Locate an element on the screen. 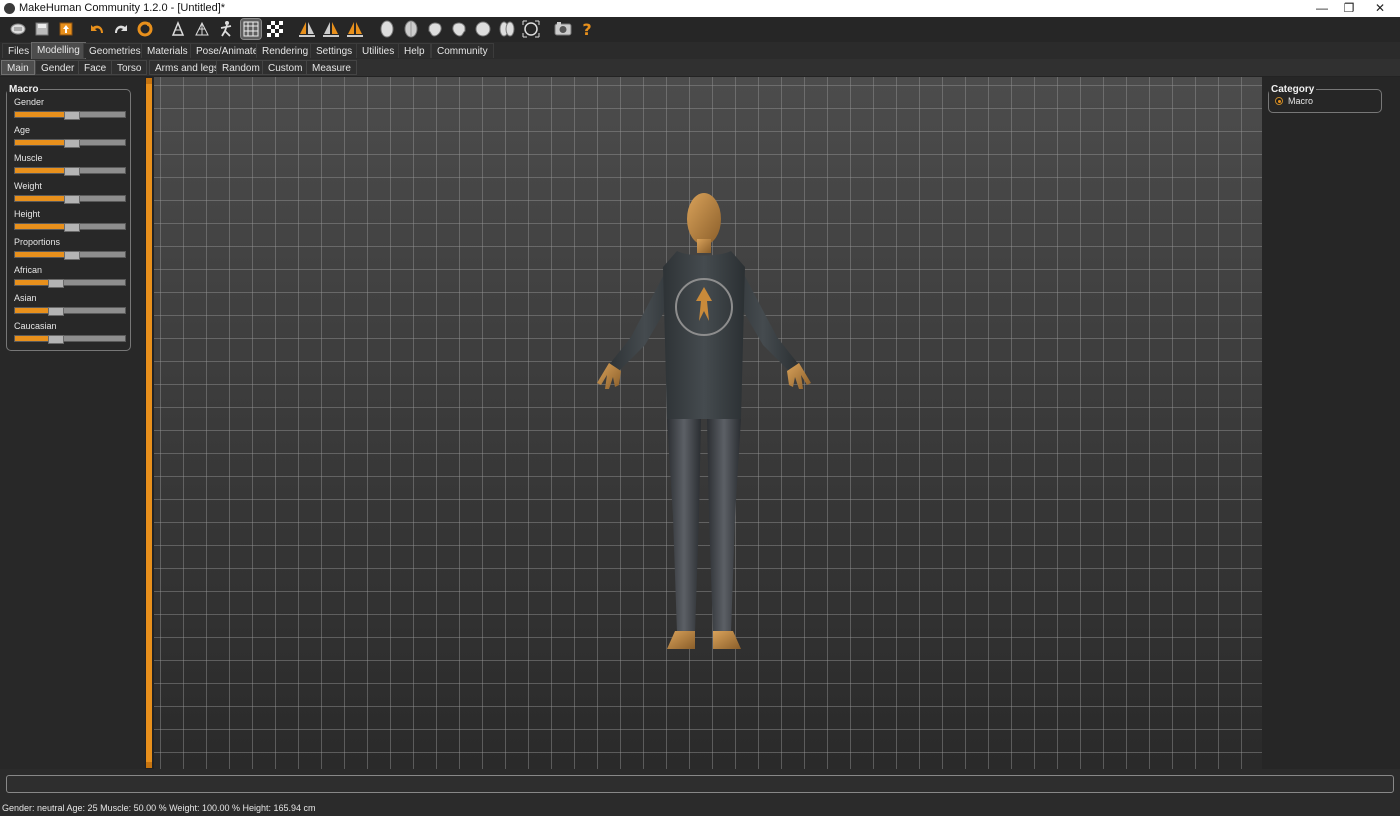  wireframe-icon is located at coordinates (202, 29).